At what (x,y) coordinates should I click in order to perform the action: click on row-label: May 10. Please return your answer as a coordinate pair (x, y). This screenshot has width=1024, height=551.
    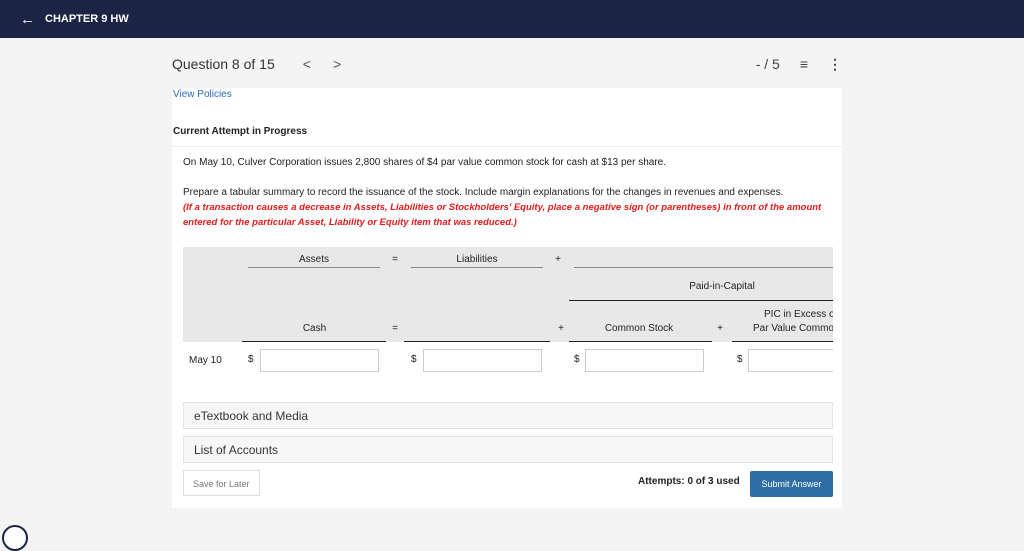
    Looking at the image, I should click on (205, 360).